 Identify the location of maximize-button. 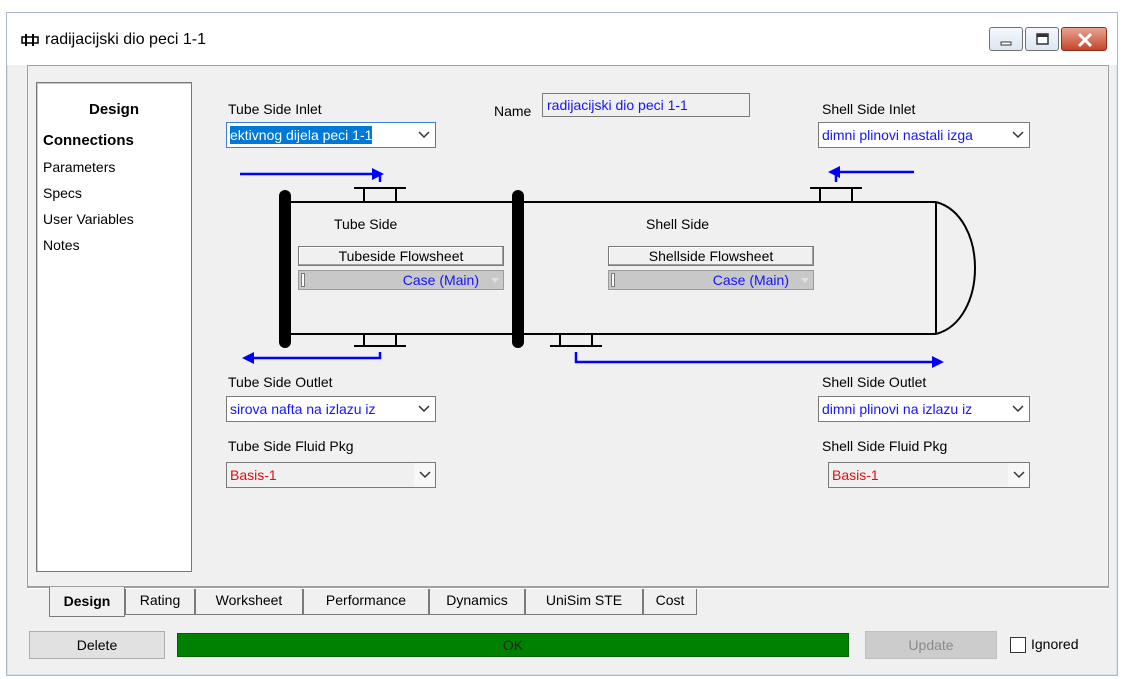
(1042, 39).